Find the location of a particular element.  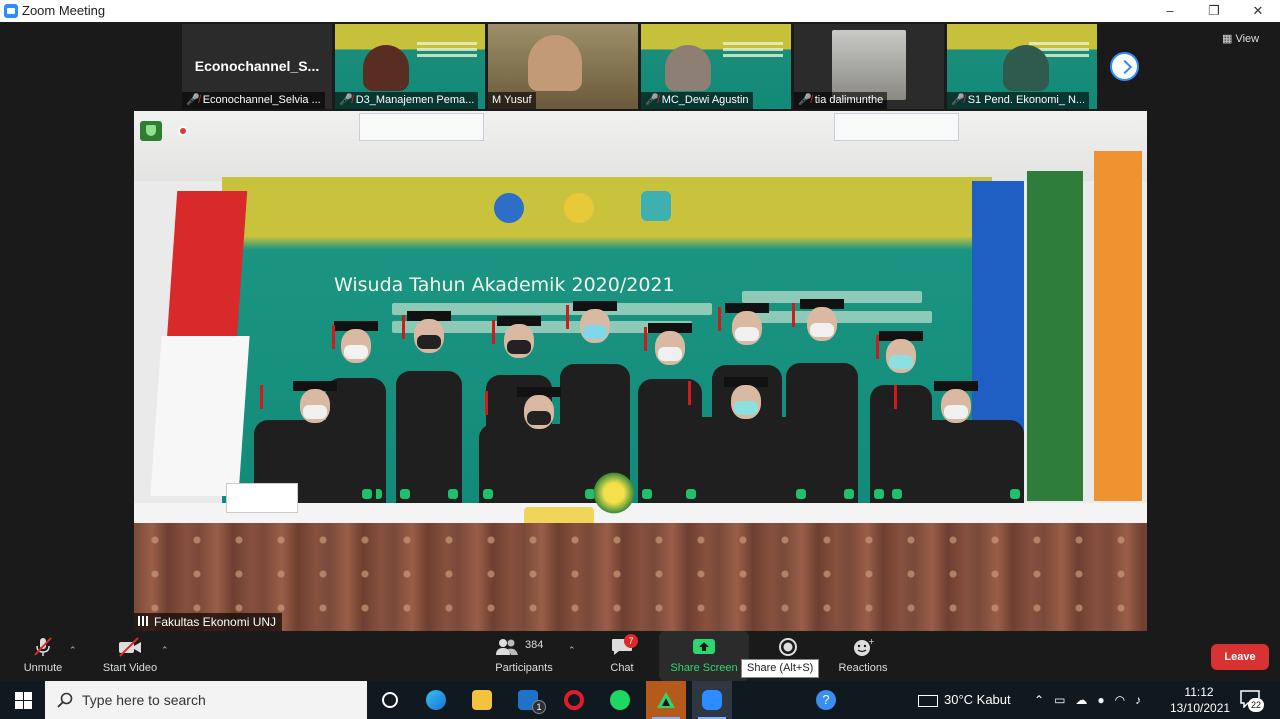

participant-name-label: 🎤̸ tia dalimunthe is located at coordinates (841, 100).